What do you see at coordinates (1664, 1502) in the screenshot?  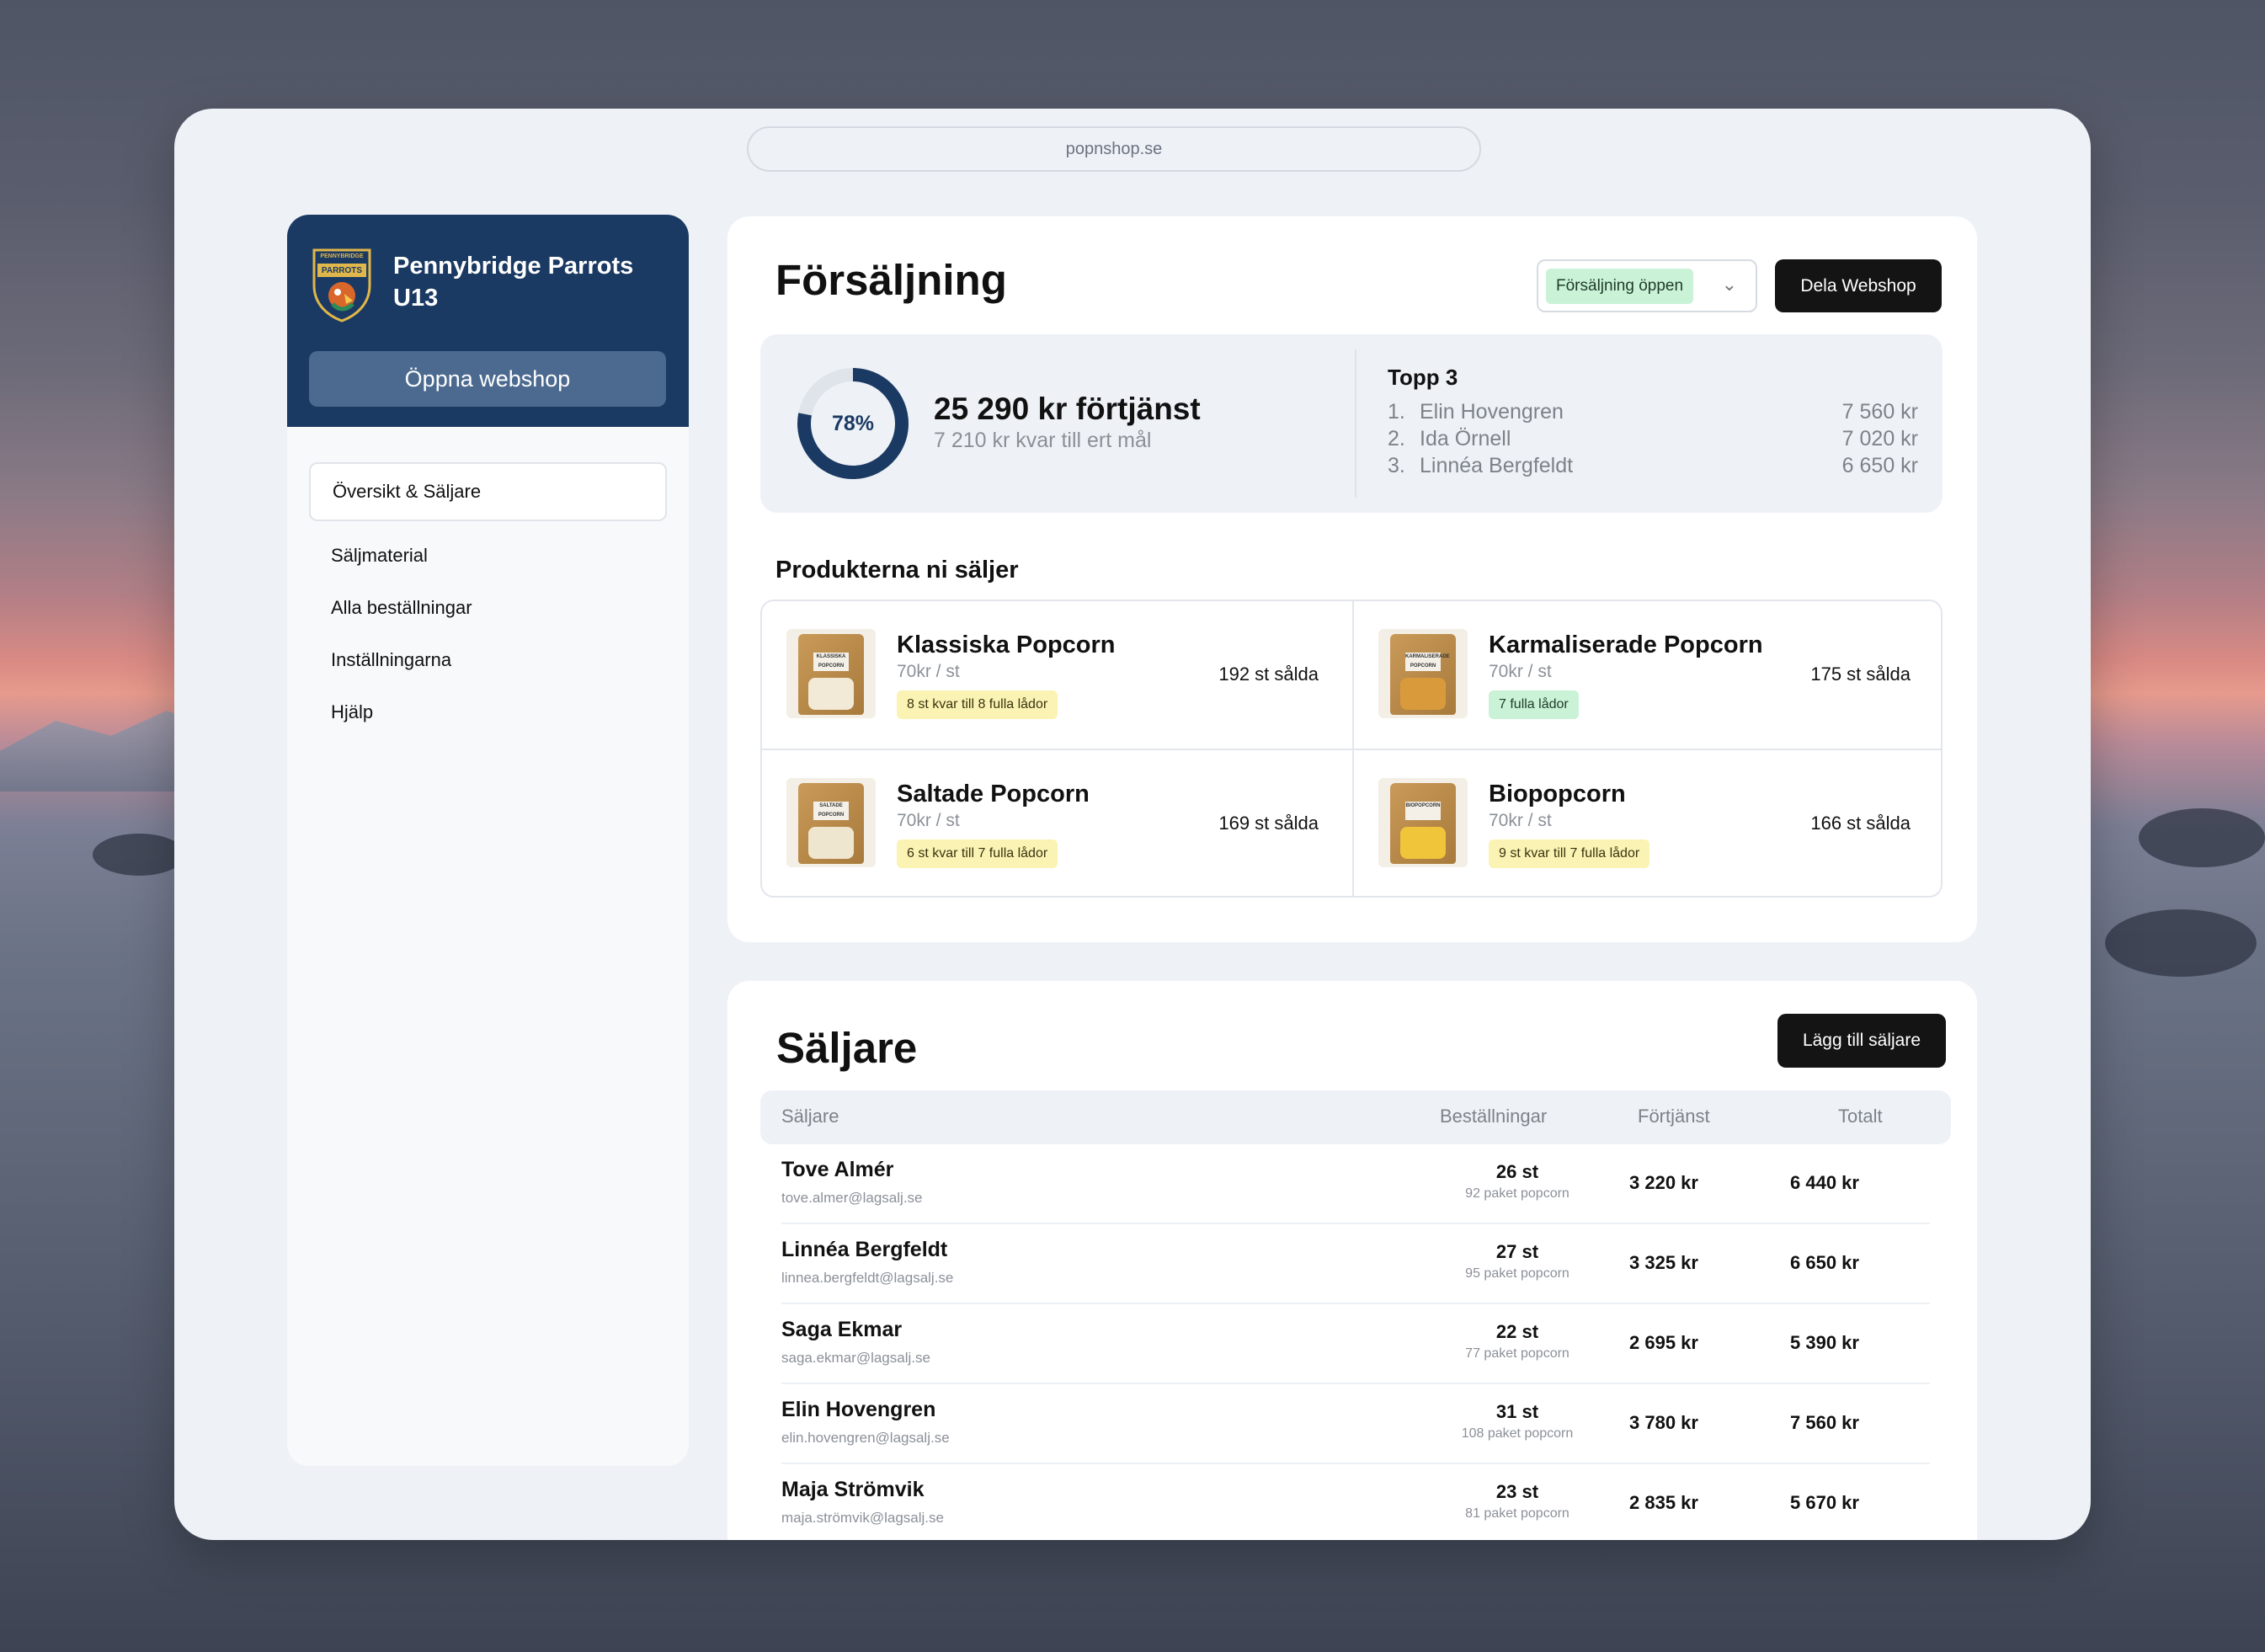 I see `seller-profit: 2 835 kr` at bounding box center [1664, 1502].